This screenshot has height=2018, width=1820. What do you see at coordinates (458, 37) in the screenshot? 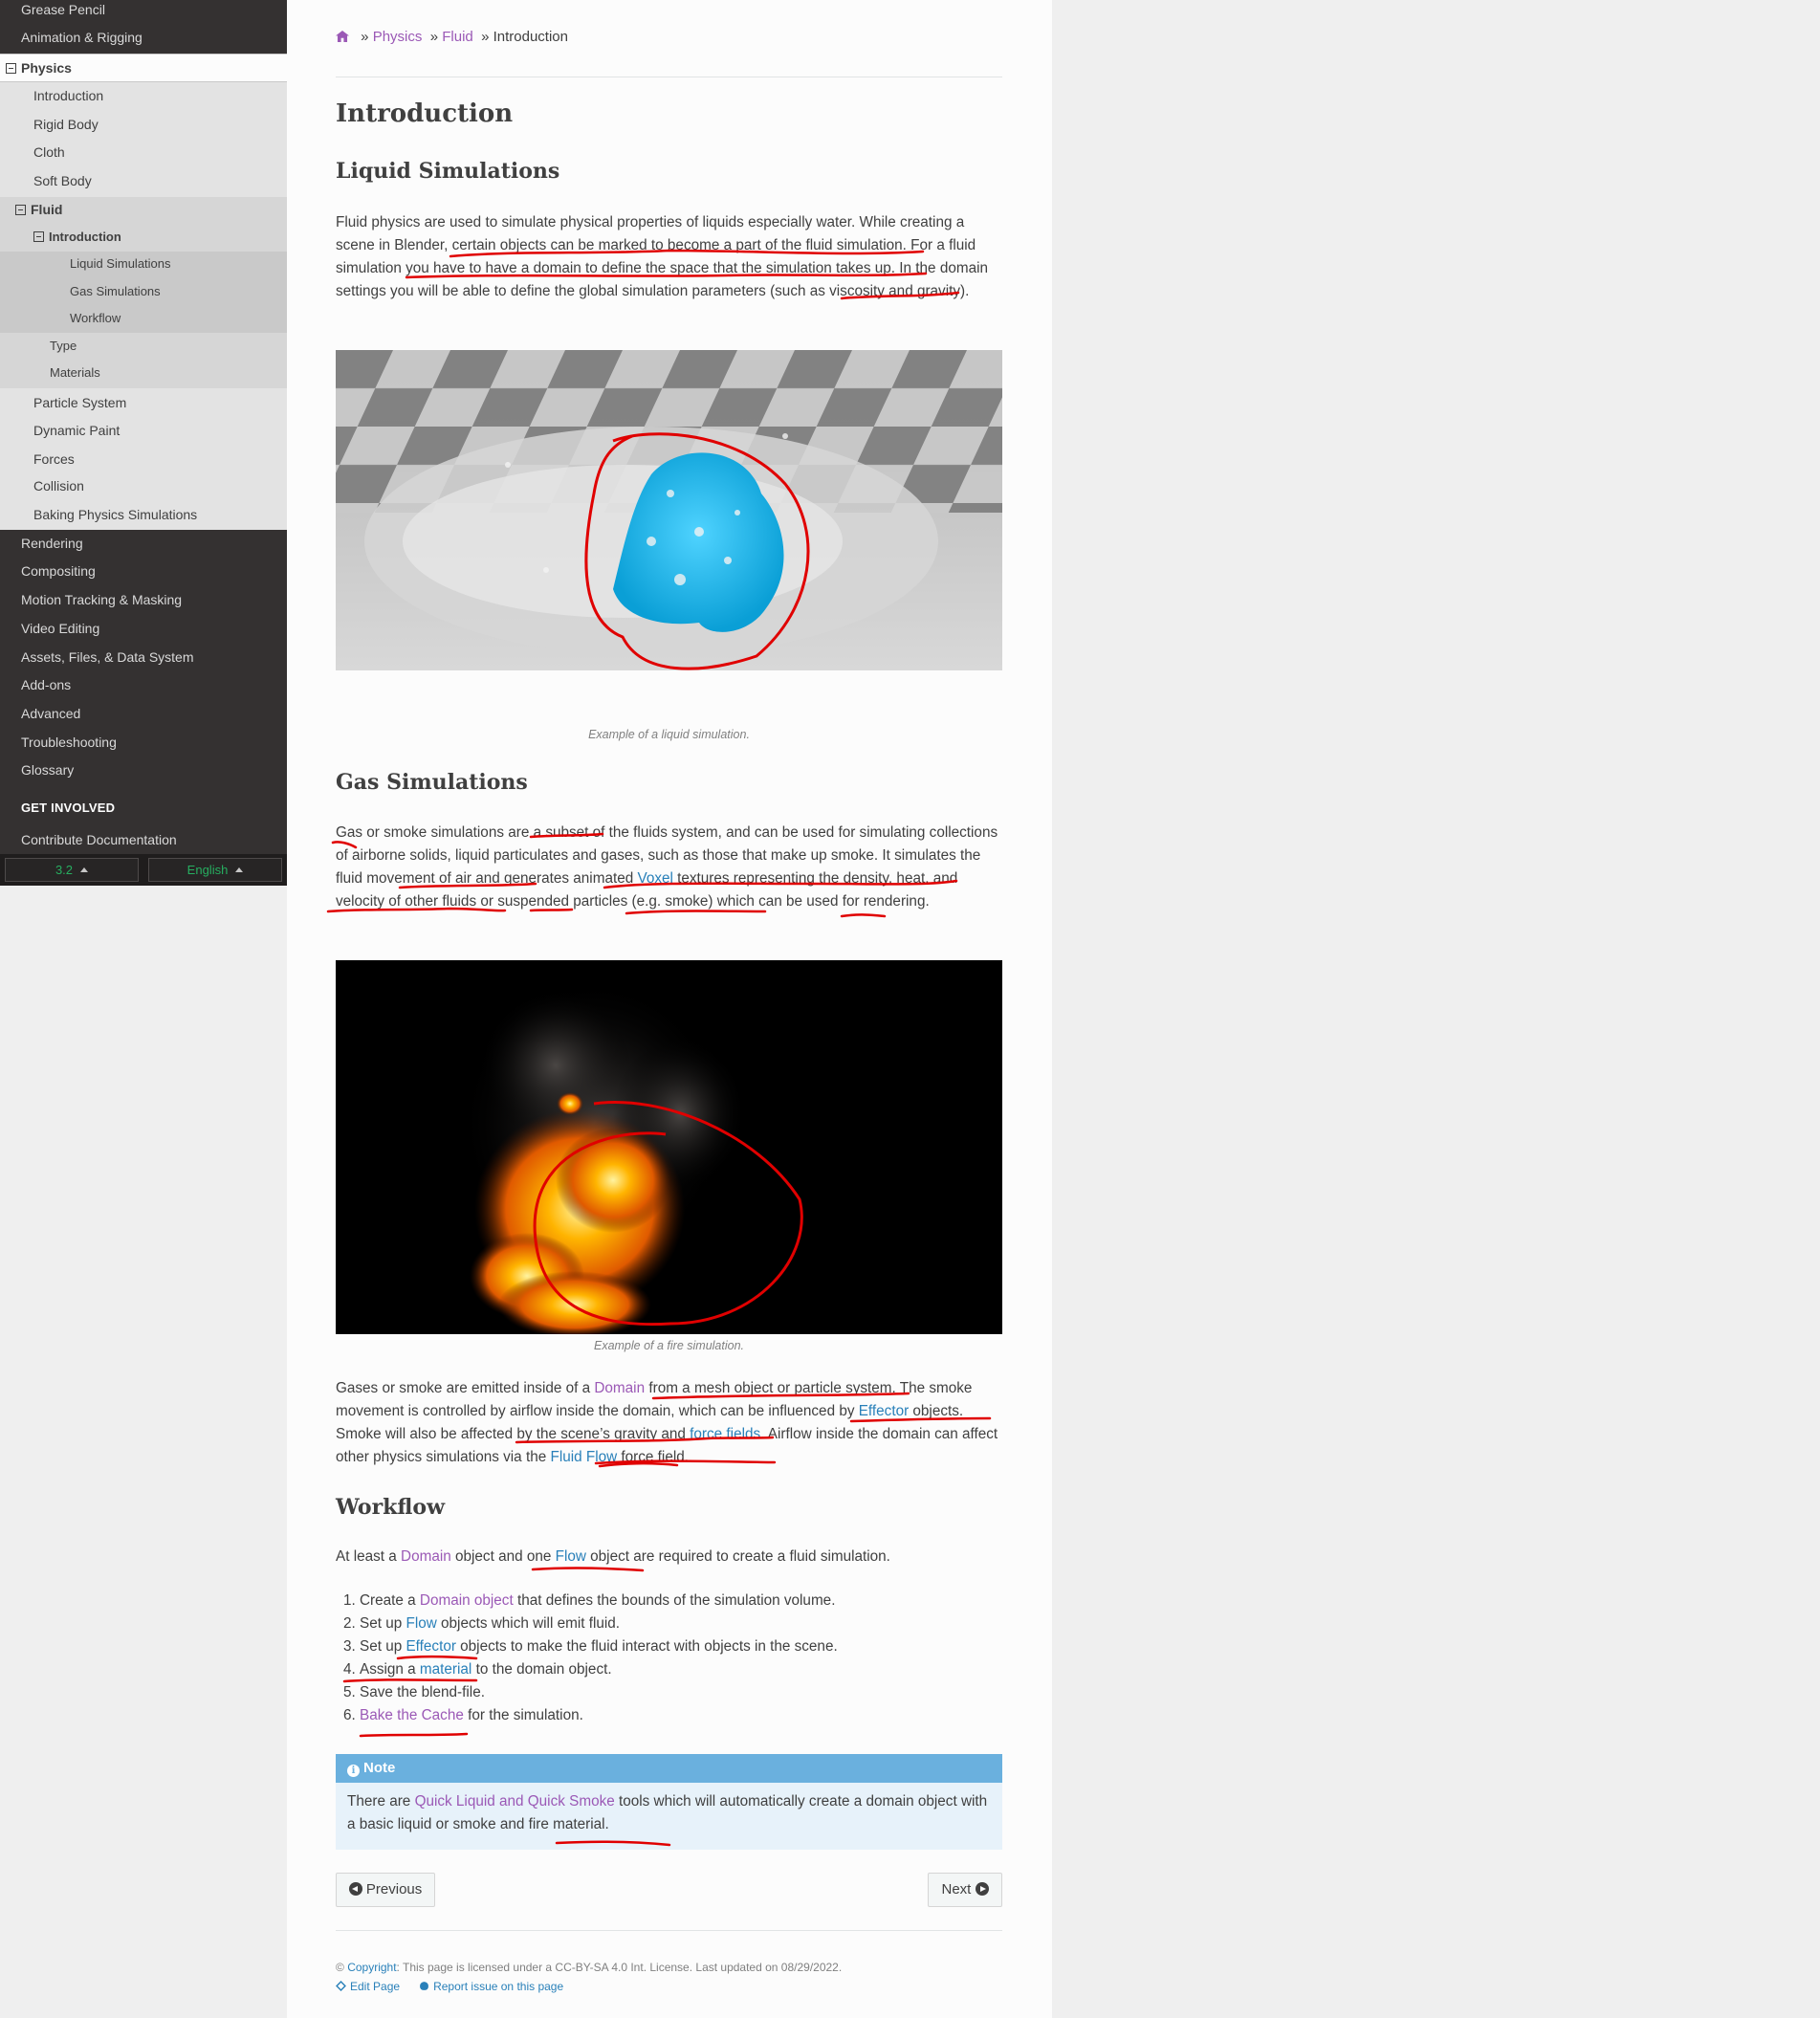
I see `breadcrumb-link-fluid: Fluid` at bounding box center [458, 37].